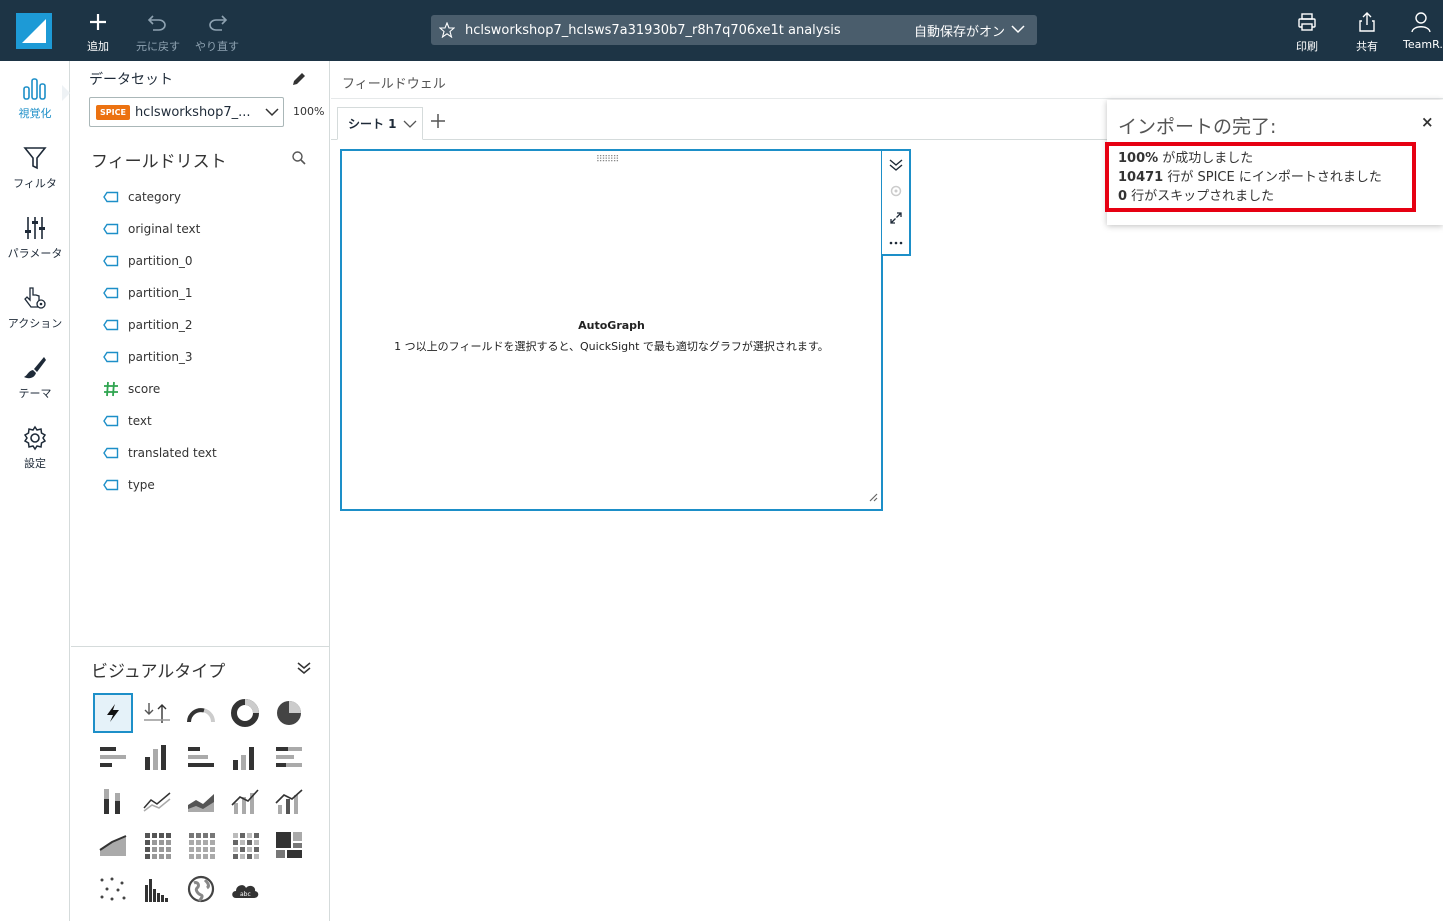 This screenshot has height=921, width=1443. I want to click on nav-filter: フィルタ, so click(35, 167).